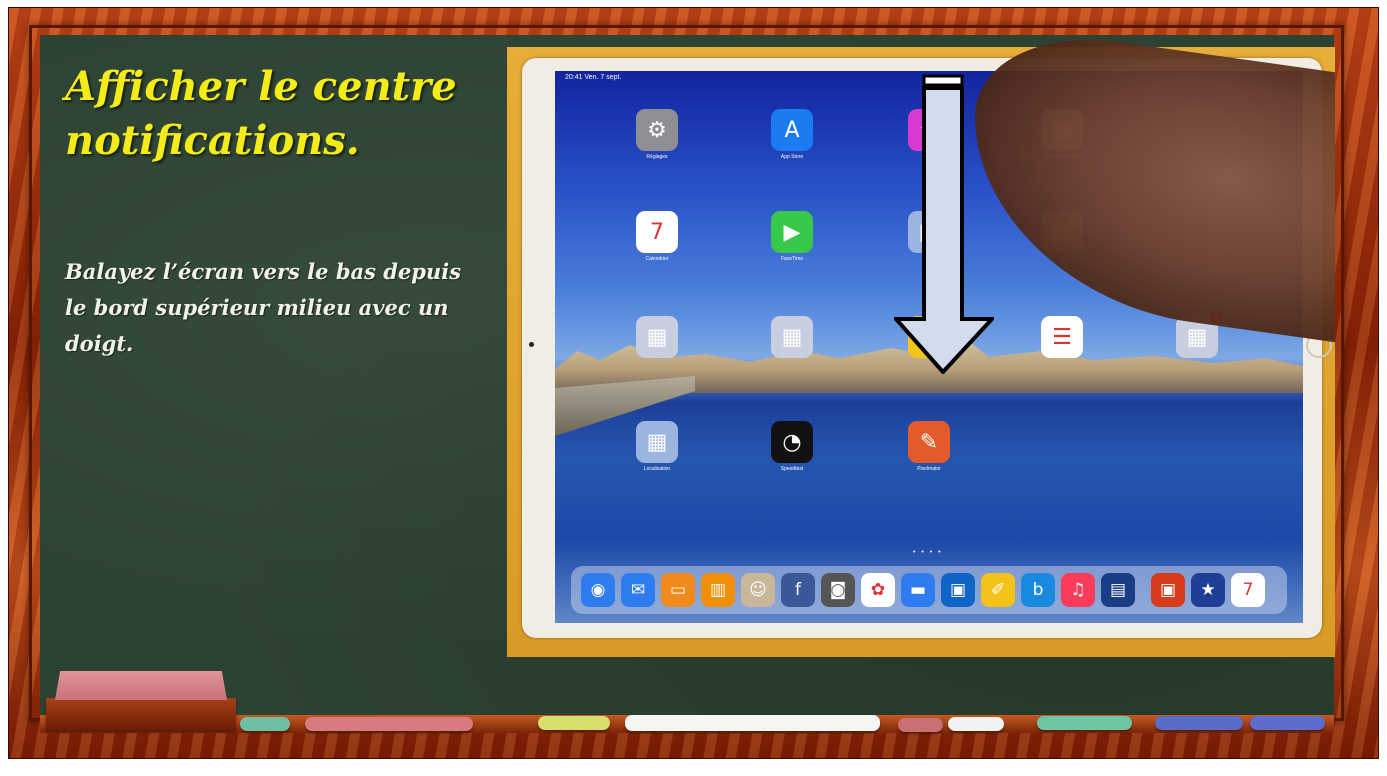 The image size is (1387, 776). I want to click on eraser-felt, so click(141, 685).